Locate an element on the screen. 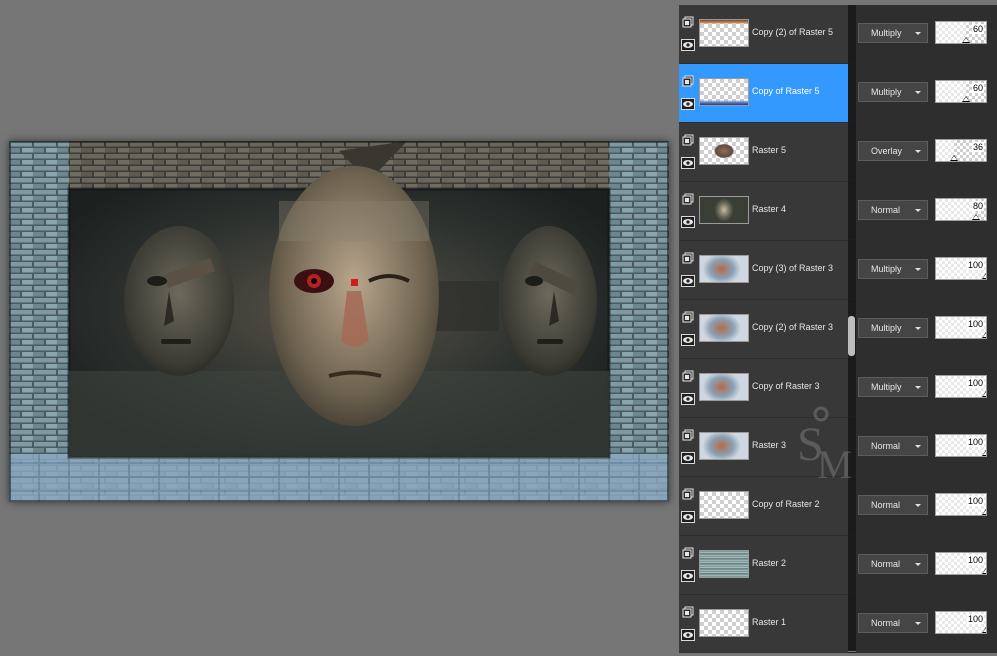 The width and height of the screenshot is (997, 656). layer-name: Copy of Raster 2 is located at coordinates (786, 504).